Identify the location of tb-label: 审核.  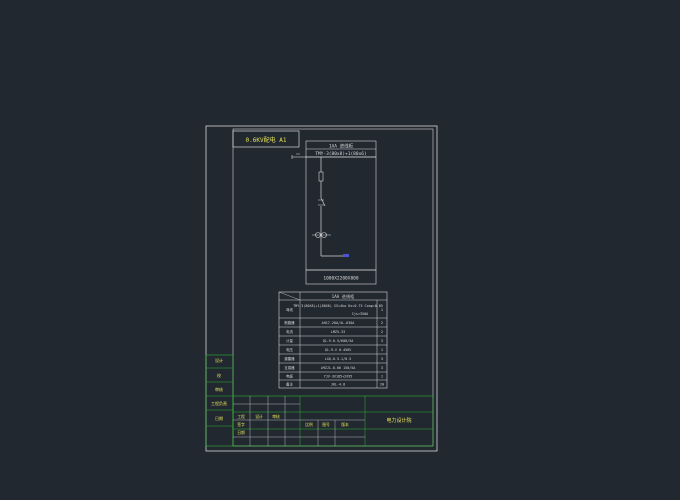
(276, 416).